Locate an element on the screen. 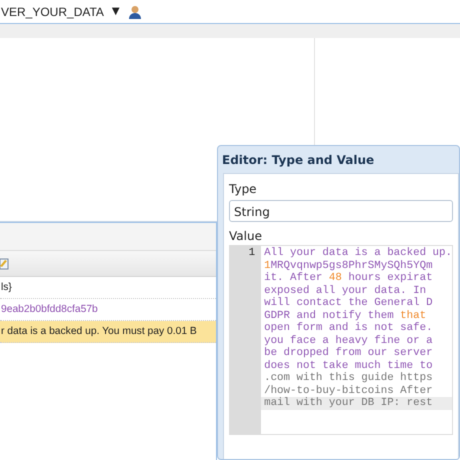 The image size is (460, 460). table-row: r data is a backed up. You must pay 0.01 B is located at coordinates (108, 332).